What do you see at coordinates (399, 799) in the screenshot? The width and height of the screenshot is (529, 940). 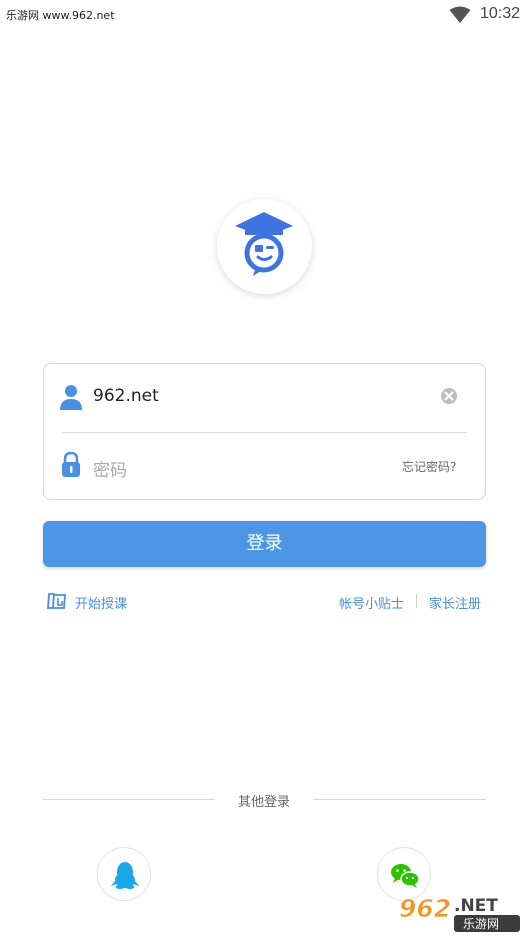 I see `divider-right` at bounding box center [399, 799].